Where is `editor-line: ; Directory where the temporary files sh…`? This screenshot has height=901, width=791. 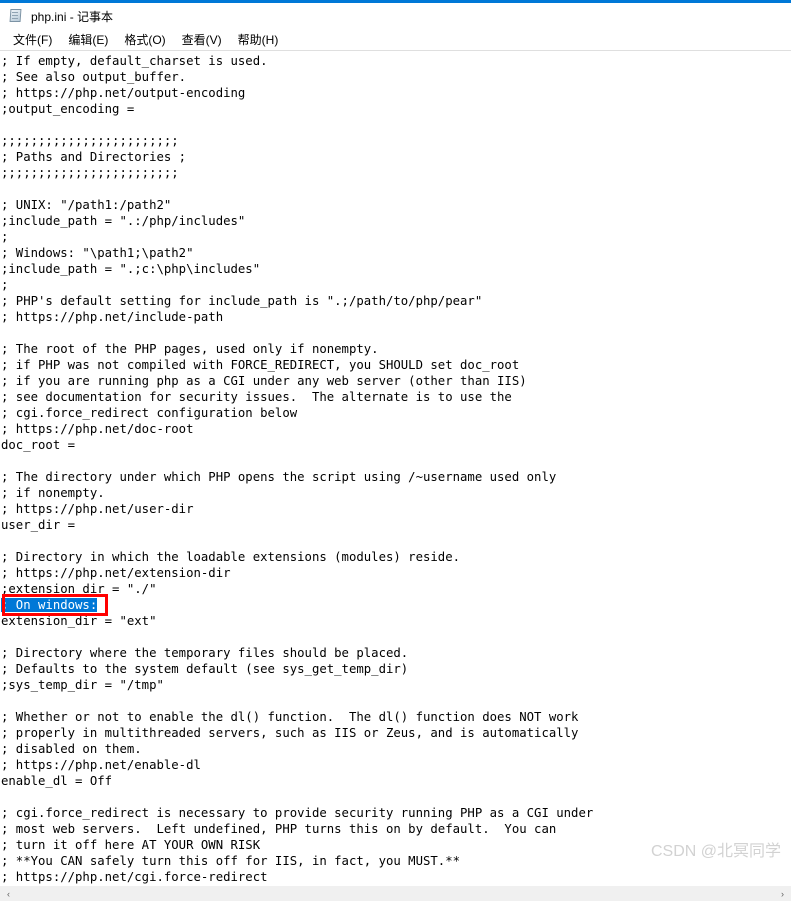 editor-line: ; Directory where the temporary files sh… is located at coordinates (396, 653).